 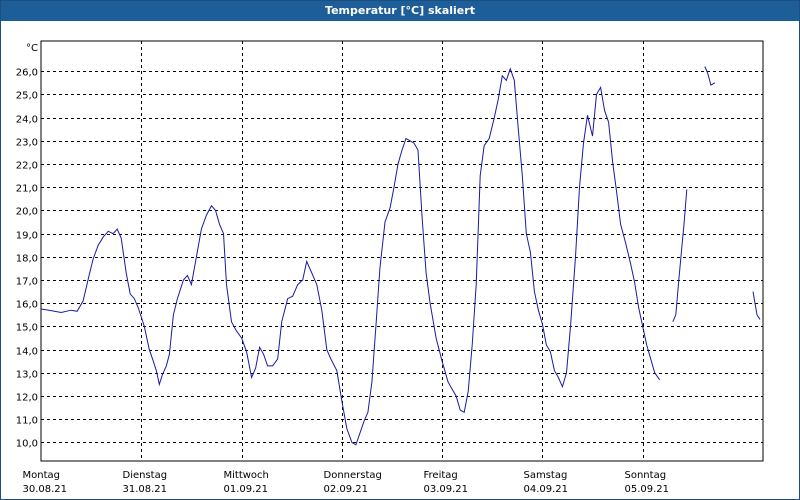 What do you see at coordinates (27, 398) in the screenshot?
I see `y-tick-label: 12,0` at bounding box center [27, 398].